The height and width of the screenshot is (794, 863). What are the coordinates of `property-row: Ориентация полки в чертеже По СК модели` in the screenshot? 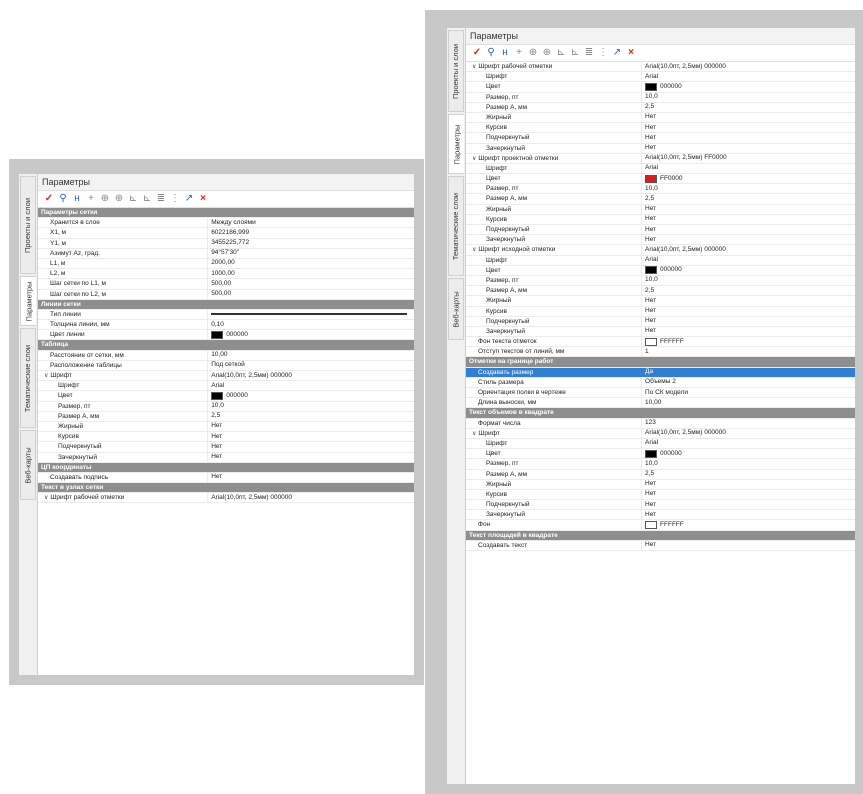 It's located at (660, 393).